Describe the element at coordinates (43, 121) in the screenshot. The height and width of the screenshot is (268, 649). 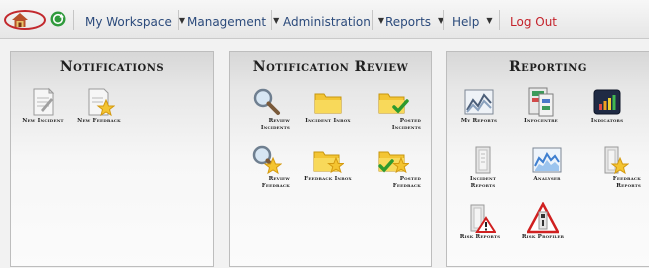
I see `tile-label: New Incident` at that location.